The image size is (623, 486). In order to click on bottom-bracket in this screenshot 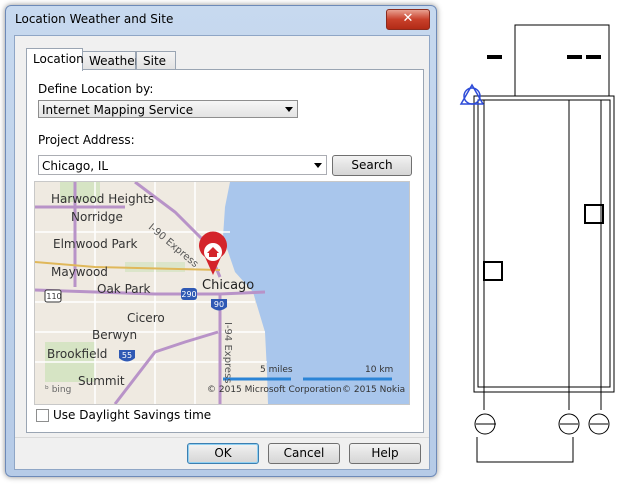, I will do `click(525, 450)`.